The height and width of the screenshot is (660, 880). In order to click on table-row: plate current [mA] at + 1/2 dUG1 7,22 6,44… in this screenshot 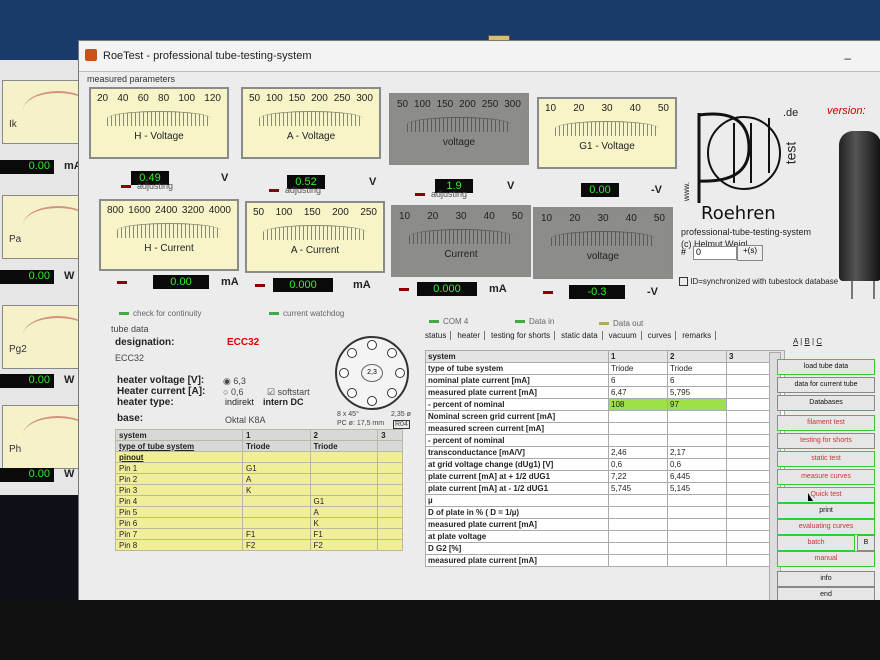, I will do `click(605, 476)`.